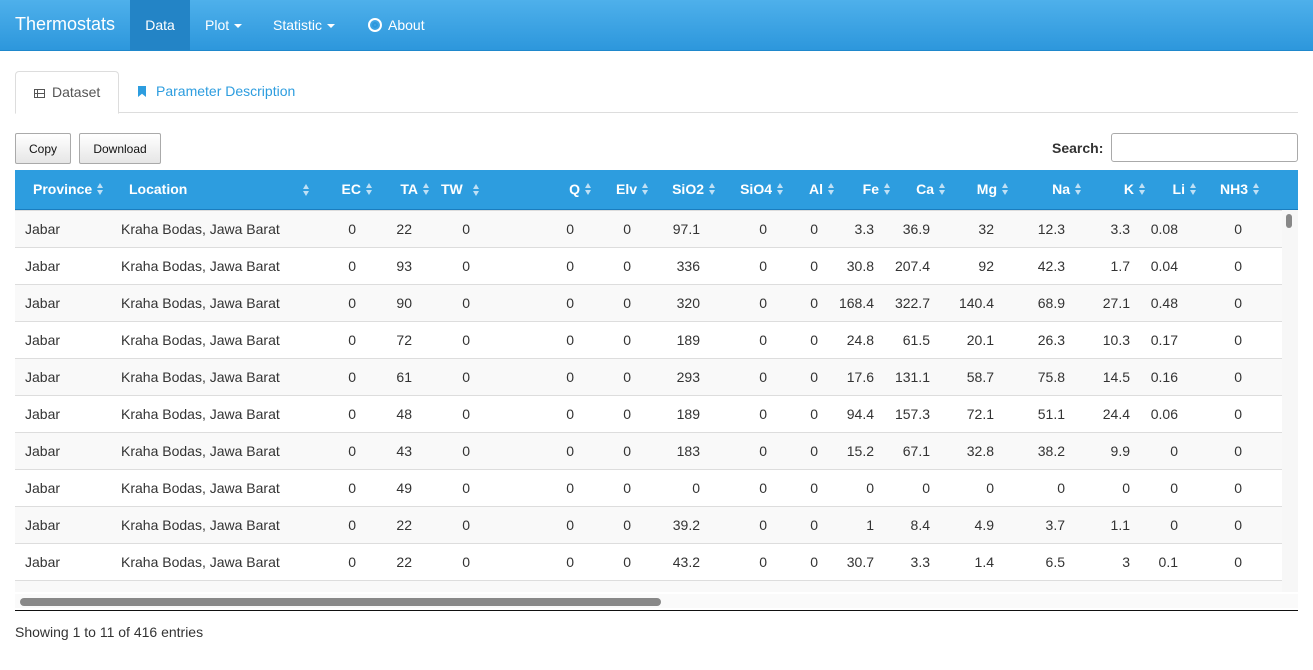  I want to click on column-header-tw: TW, so click(460, 189).